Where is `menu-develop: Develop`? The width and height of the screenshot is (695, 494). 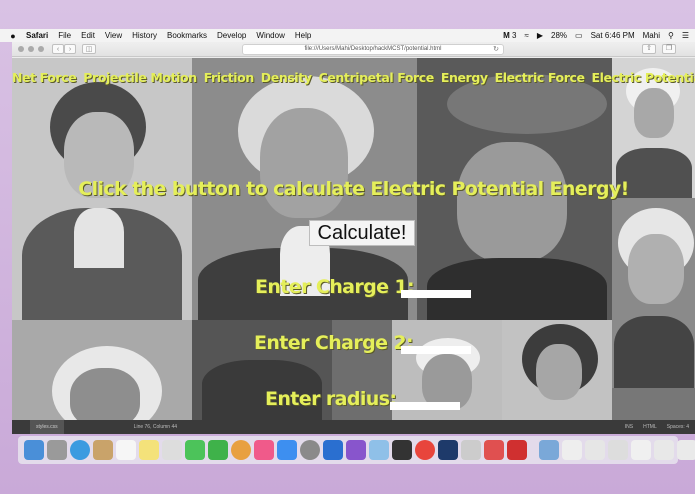 menu-develop: Develop is located at coordinates (231, 35).